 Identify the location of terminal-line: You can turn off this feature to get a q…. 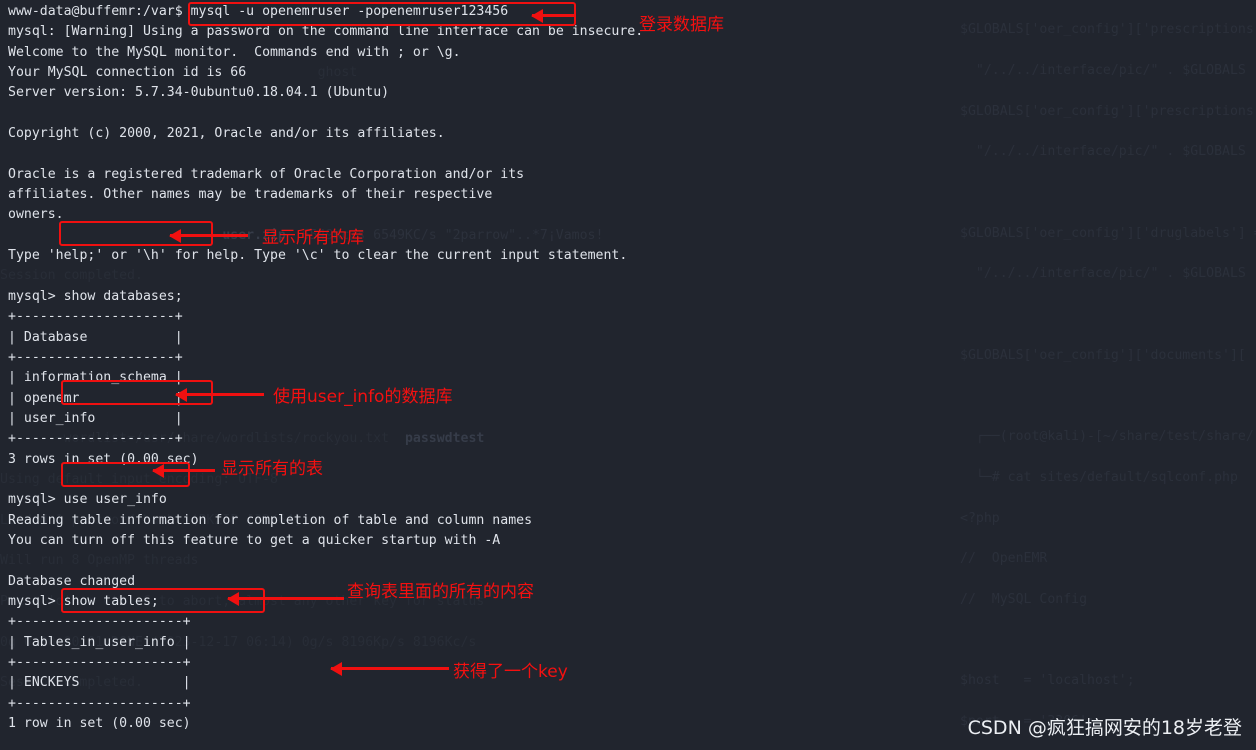
(254, 540).